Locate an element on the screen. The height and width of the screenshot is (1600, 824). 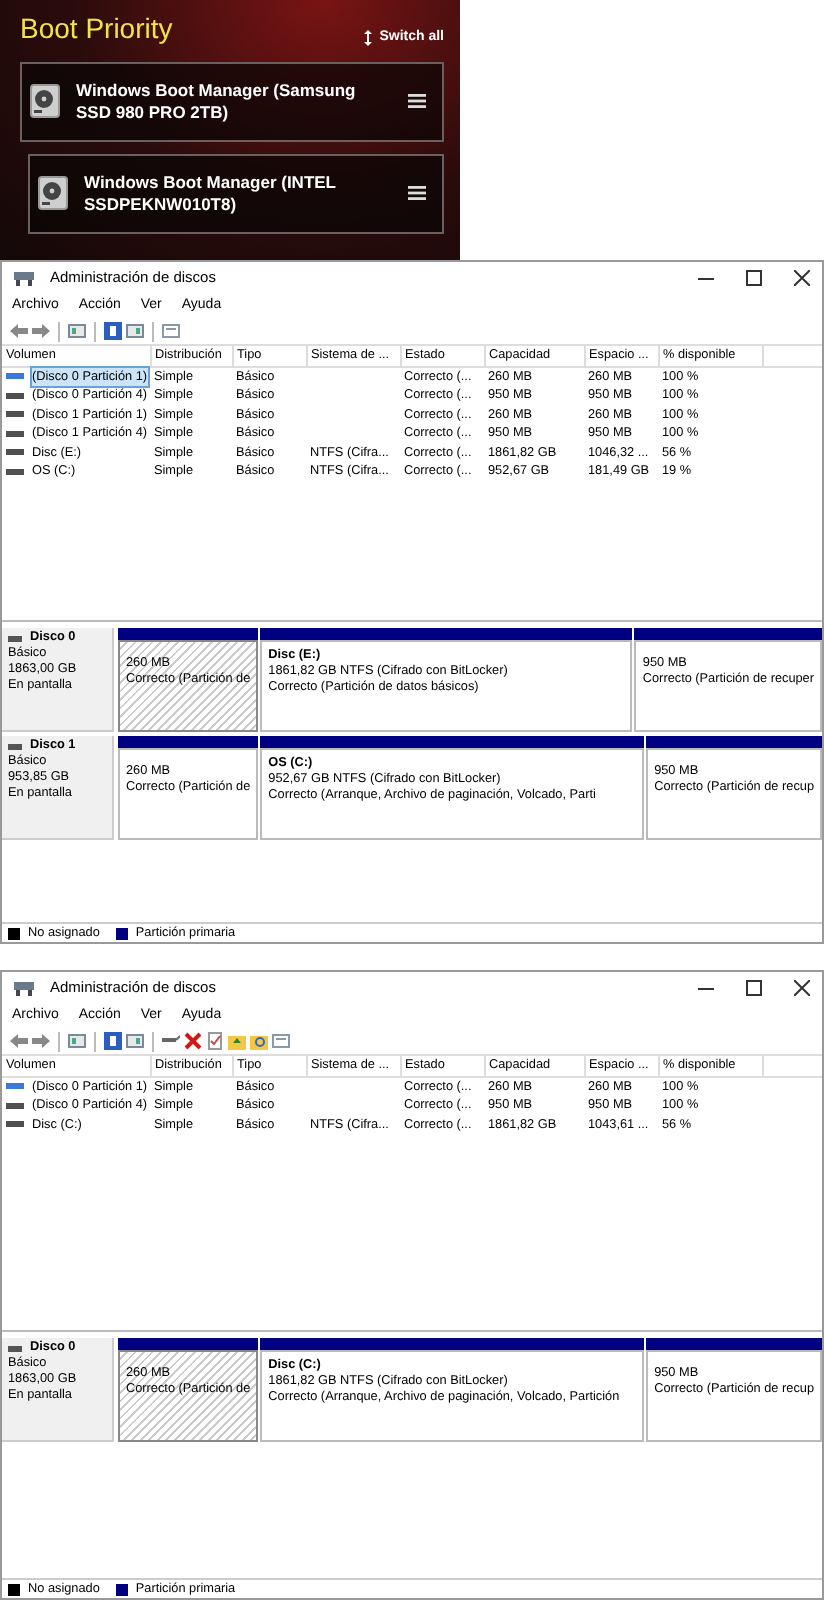
checklist-icon is located at coordinates (215, 1041).